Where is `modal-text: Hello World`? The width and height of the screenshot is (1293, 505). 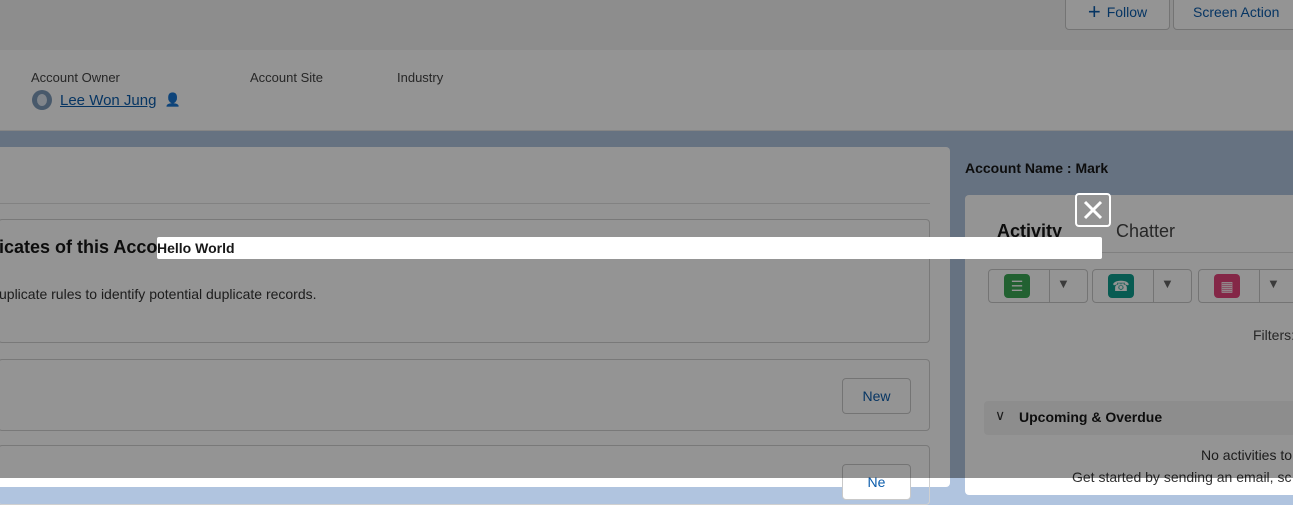 modal-text: Hello World is located at coordinates (196, 248).